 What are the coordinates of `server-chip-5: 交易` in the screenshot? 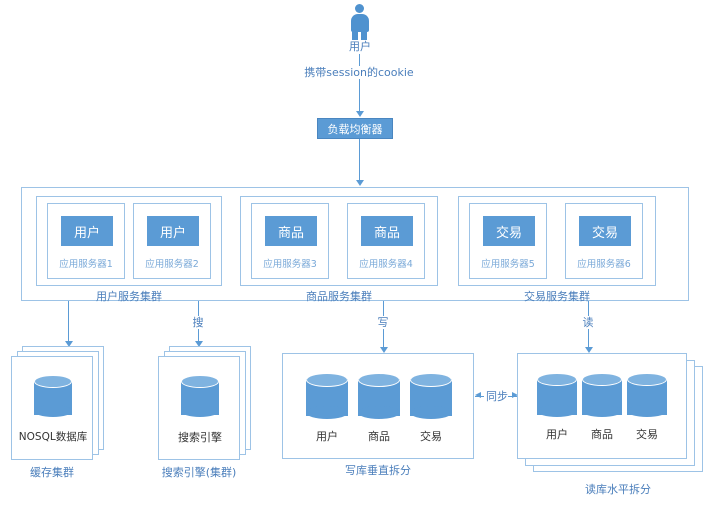 It's located at (509, 231).